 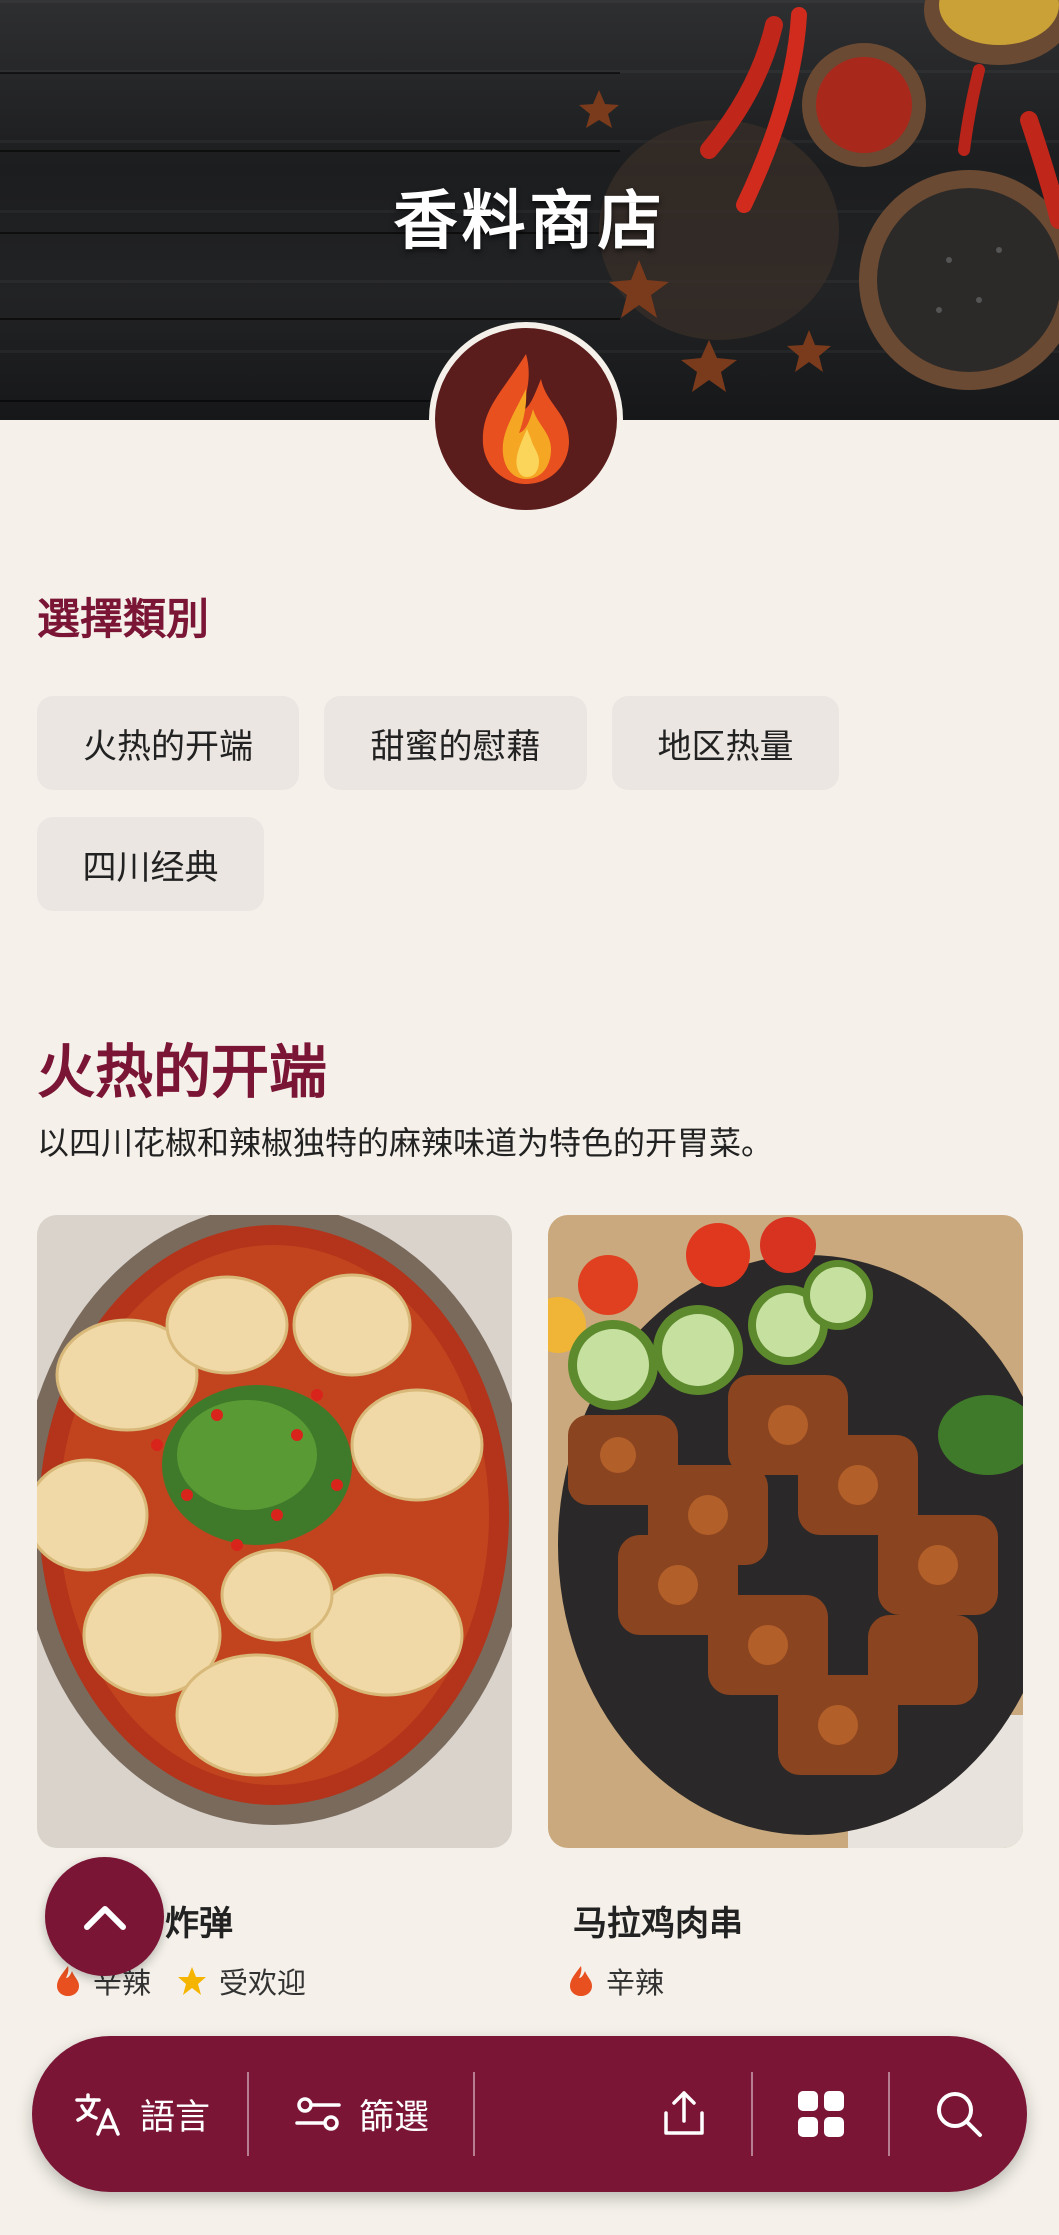 I want to click on category-chip-sichuan-classics: 四川经典, so click(x=150, y=864).